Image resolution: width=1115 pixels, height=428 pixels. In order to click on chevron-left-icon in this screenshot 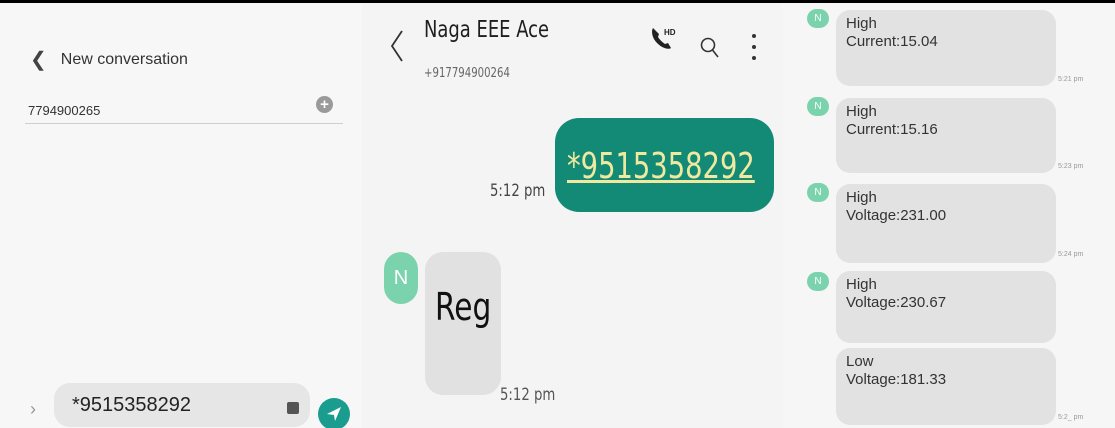, I will do `click(396, 46)`.